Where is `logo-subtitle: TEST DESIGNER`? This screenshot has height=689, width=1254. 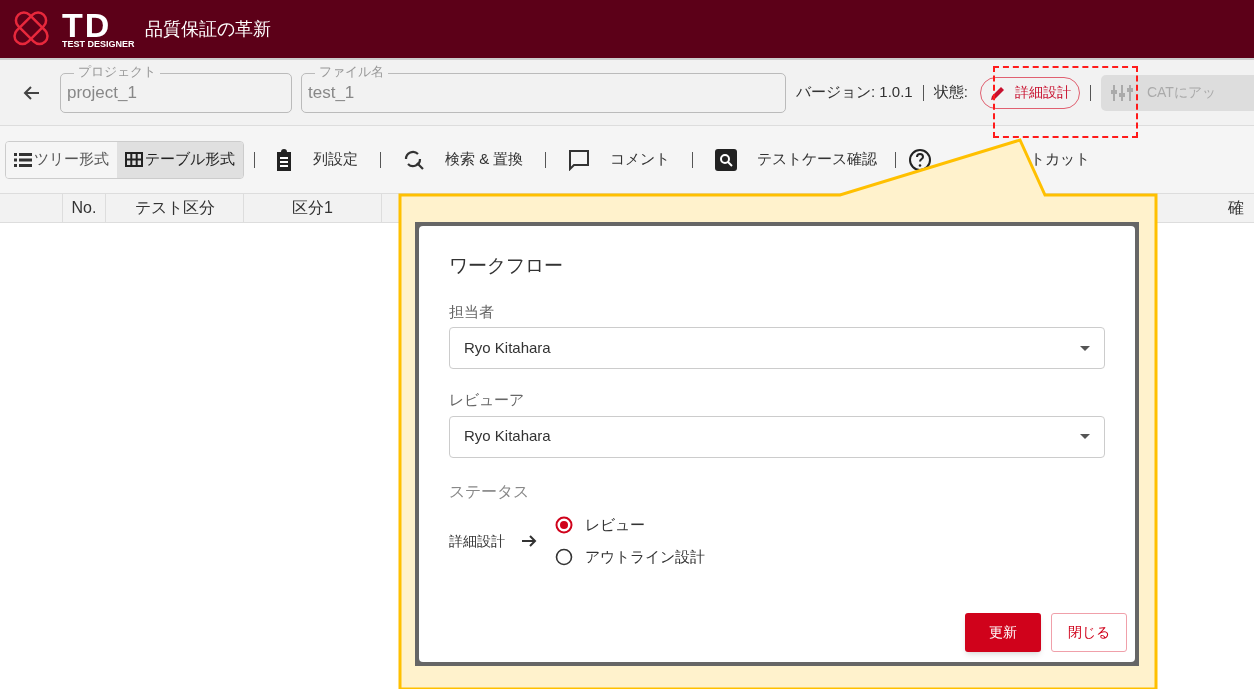
logo-subtitle: TEST DESIGNER is located at coordinates (98, 44).